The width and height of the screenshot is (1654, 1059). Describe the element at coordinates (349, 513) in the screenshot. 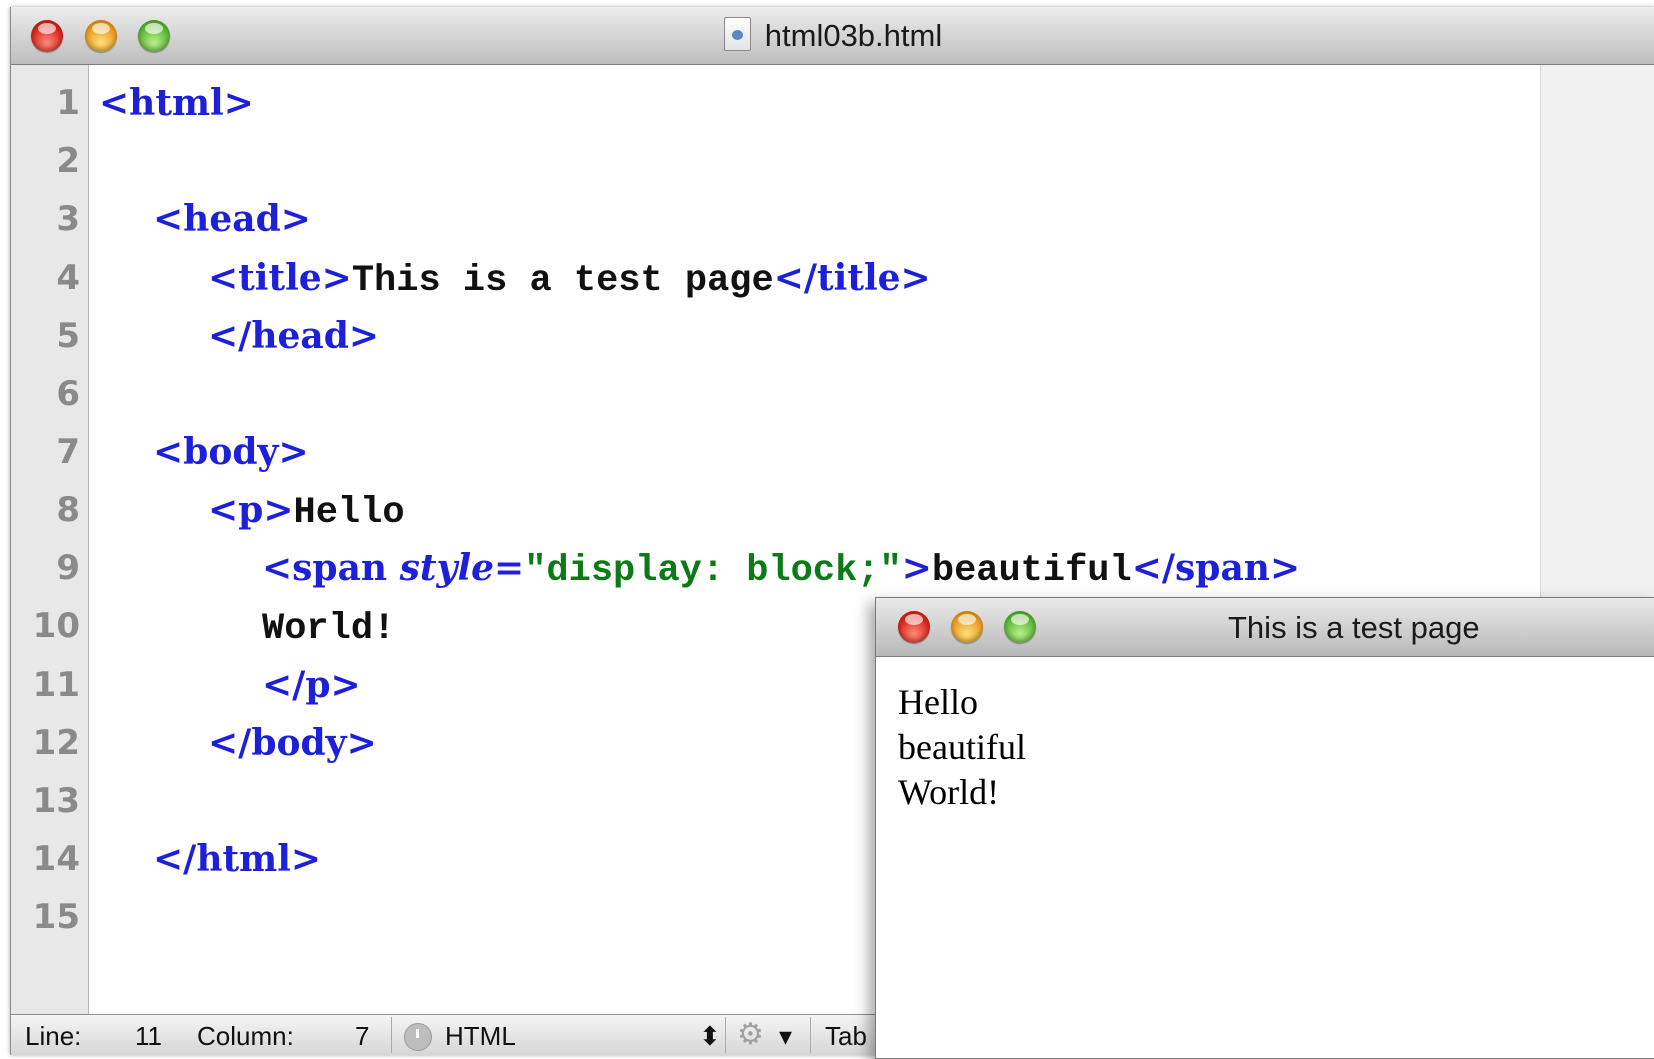

I see `text-token: Hello` at that location.